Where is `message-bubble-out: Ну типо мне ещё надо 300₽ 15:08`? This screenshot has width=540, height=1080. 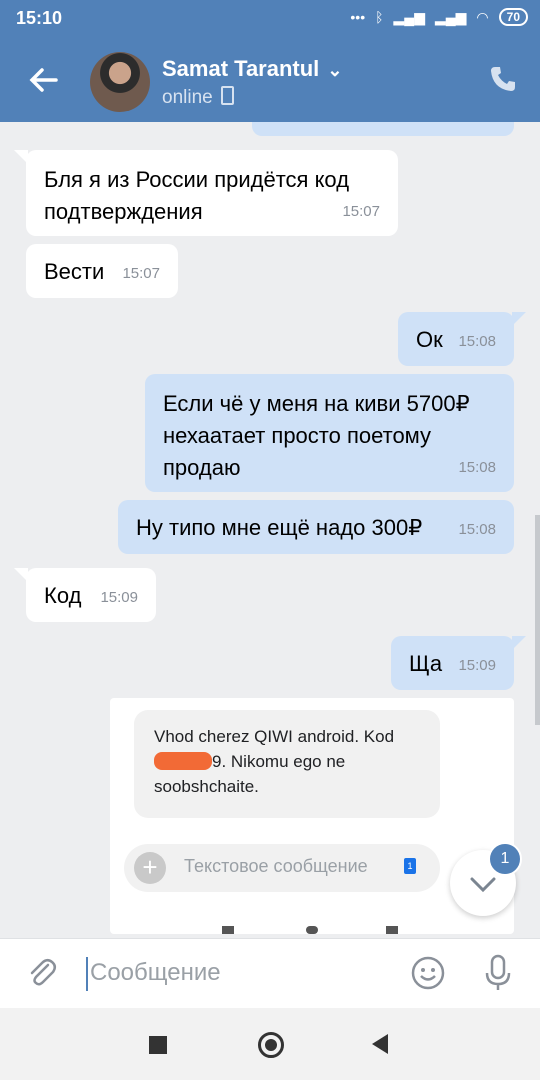
message-bubble-out: Ну типо мне ещё надо 300₽ 15:08 is located at coordinates (316, 527).